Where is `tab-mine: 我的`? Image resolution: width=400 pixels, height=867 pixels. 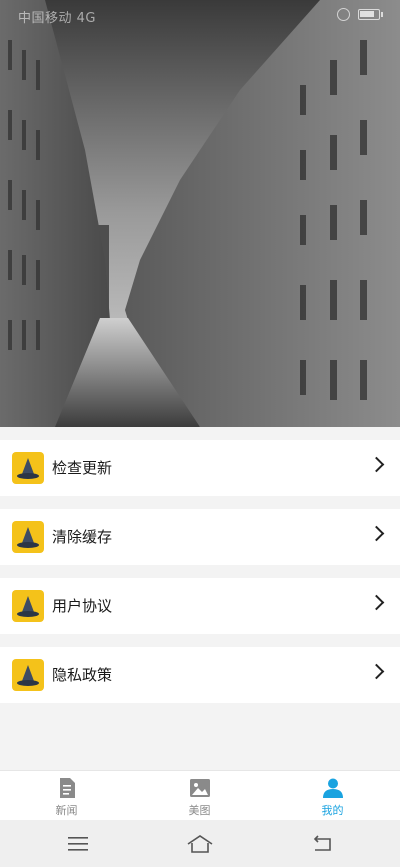
tab-mine: 我的 is located at coordinates (332, 796).